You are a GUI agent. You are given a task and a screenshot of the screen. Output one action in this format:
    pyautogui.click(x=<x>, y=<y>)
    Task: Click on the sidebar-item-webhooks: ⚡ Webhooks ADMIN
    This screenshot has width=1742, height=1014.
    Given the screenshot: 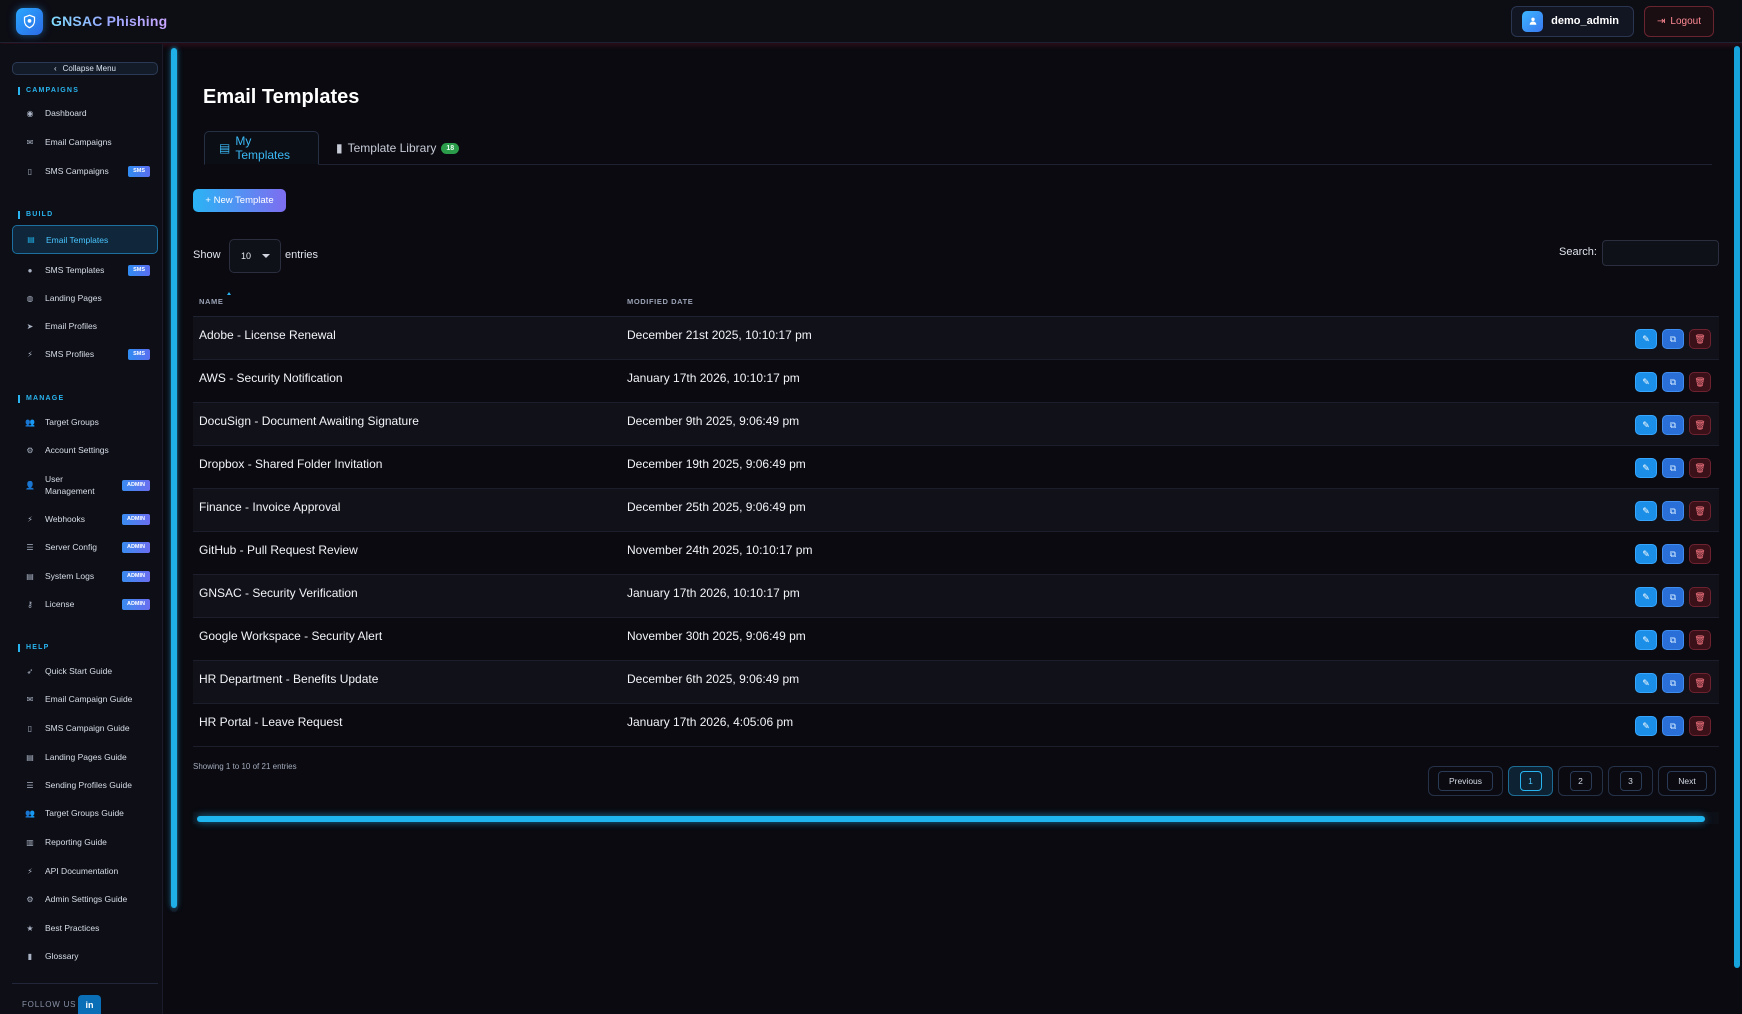 What is the action you would take?
    pyautogui.click(x=85, y=519)
    